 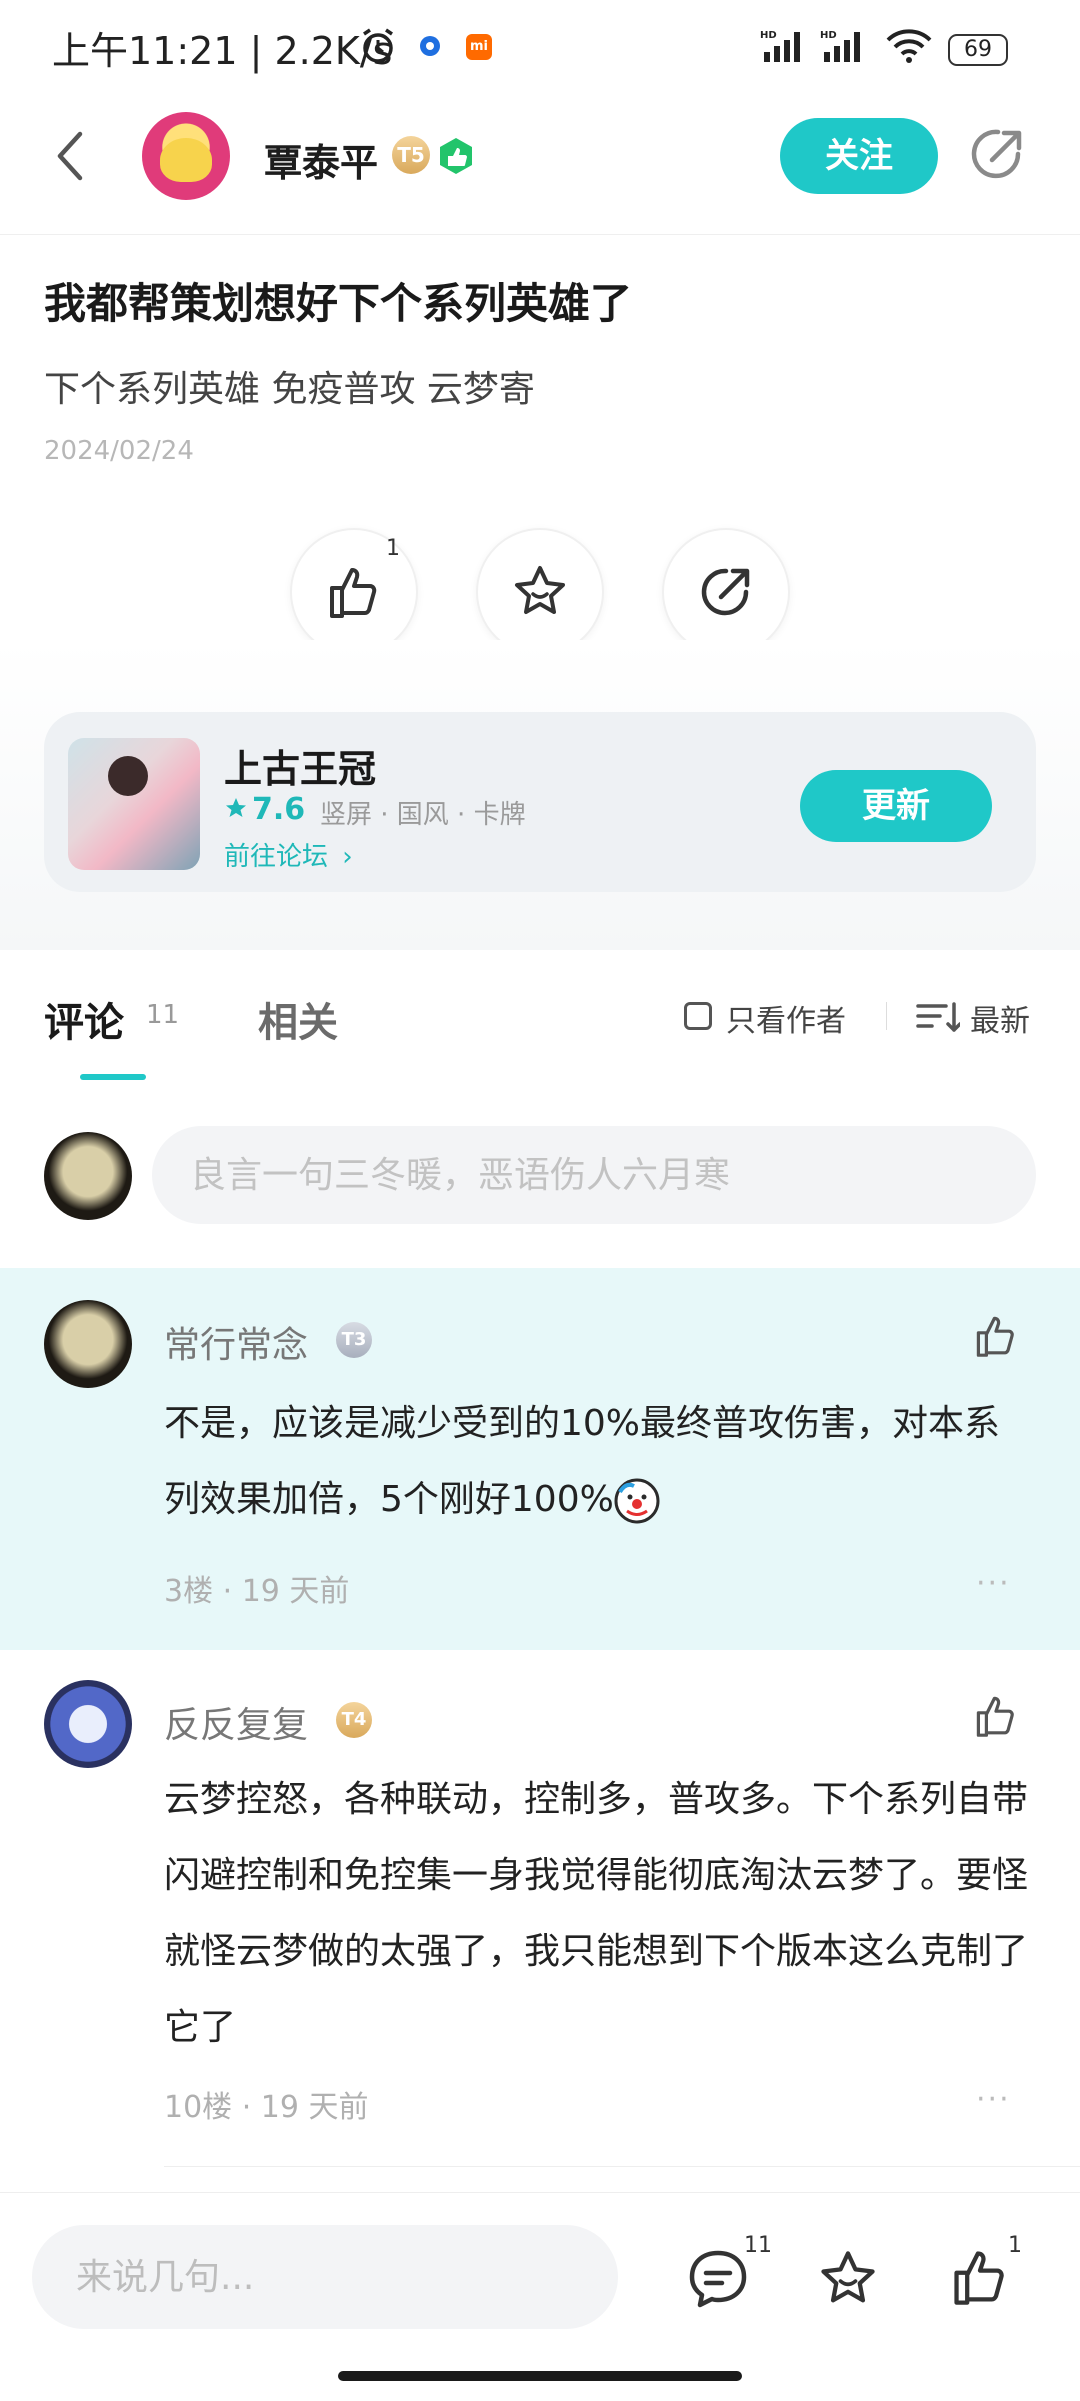 I want to click on game-card: 上古王冠 7.6 竖屏 · 国风 · 卡牌 前往论坛 › 更新, so click(x=540, y=802).